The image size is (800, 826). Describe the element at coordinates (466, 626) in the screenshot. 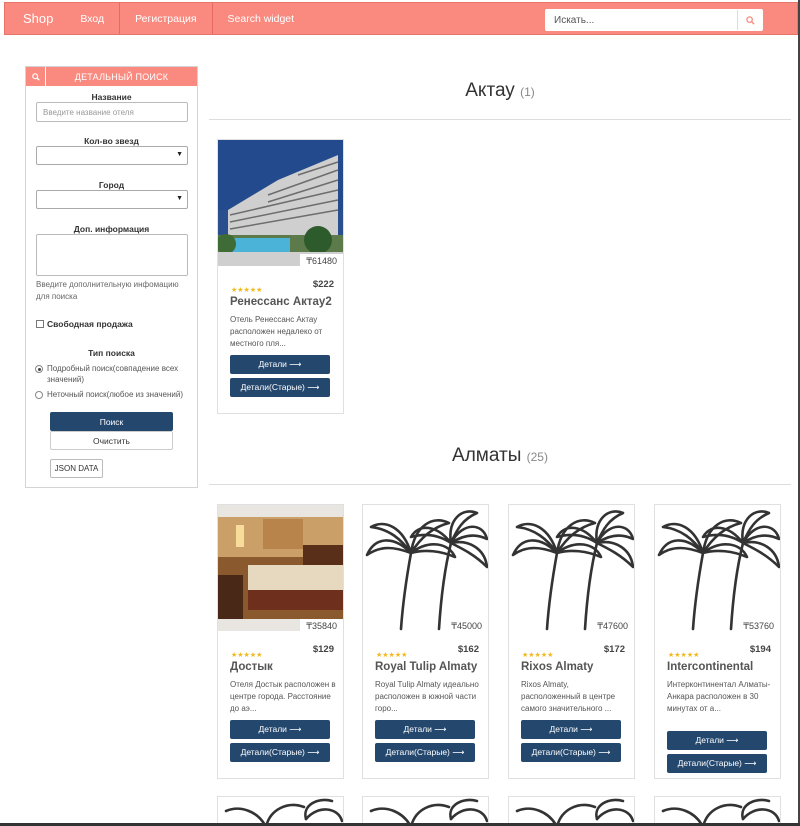

I see `price-local: ₸45000` at that location.